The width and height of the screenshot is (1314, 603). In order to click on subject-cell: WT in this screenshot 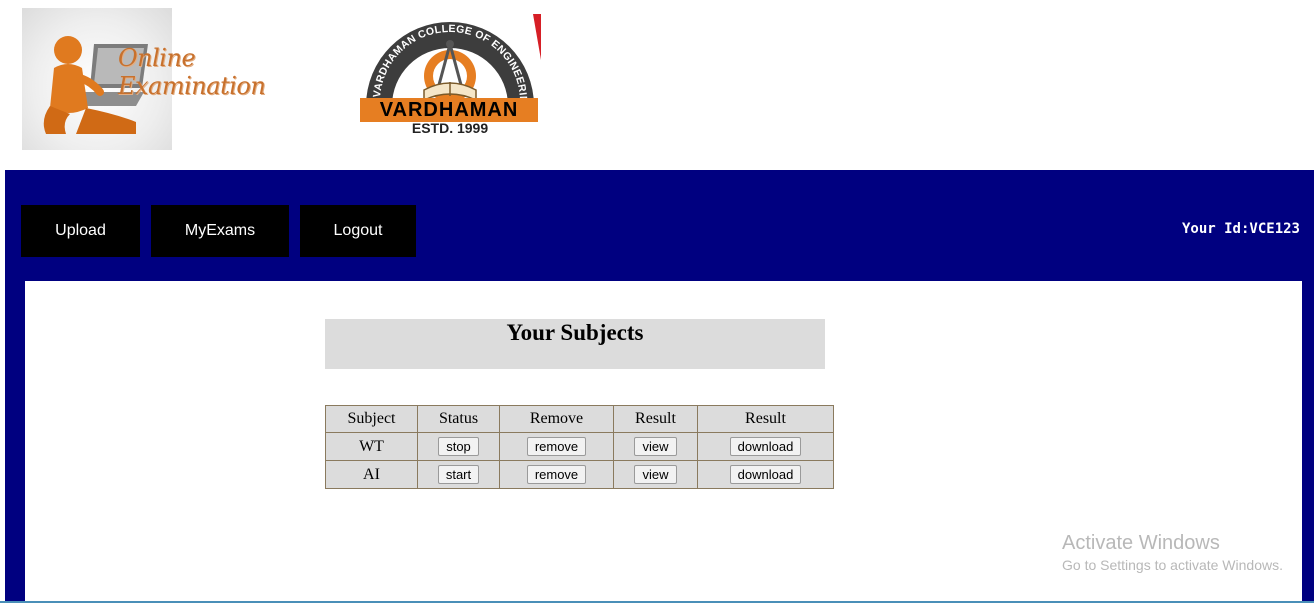, I will do `click(371, 446)`.